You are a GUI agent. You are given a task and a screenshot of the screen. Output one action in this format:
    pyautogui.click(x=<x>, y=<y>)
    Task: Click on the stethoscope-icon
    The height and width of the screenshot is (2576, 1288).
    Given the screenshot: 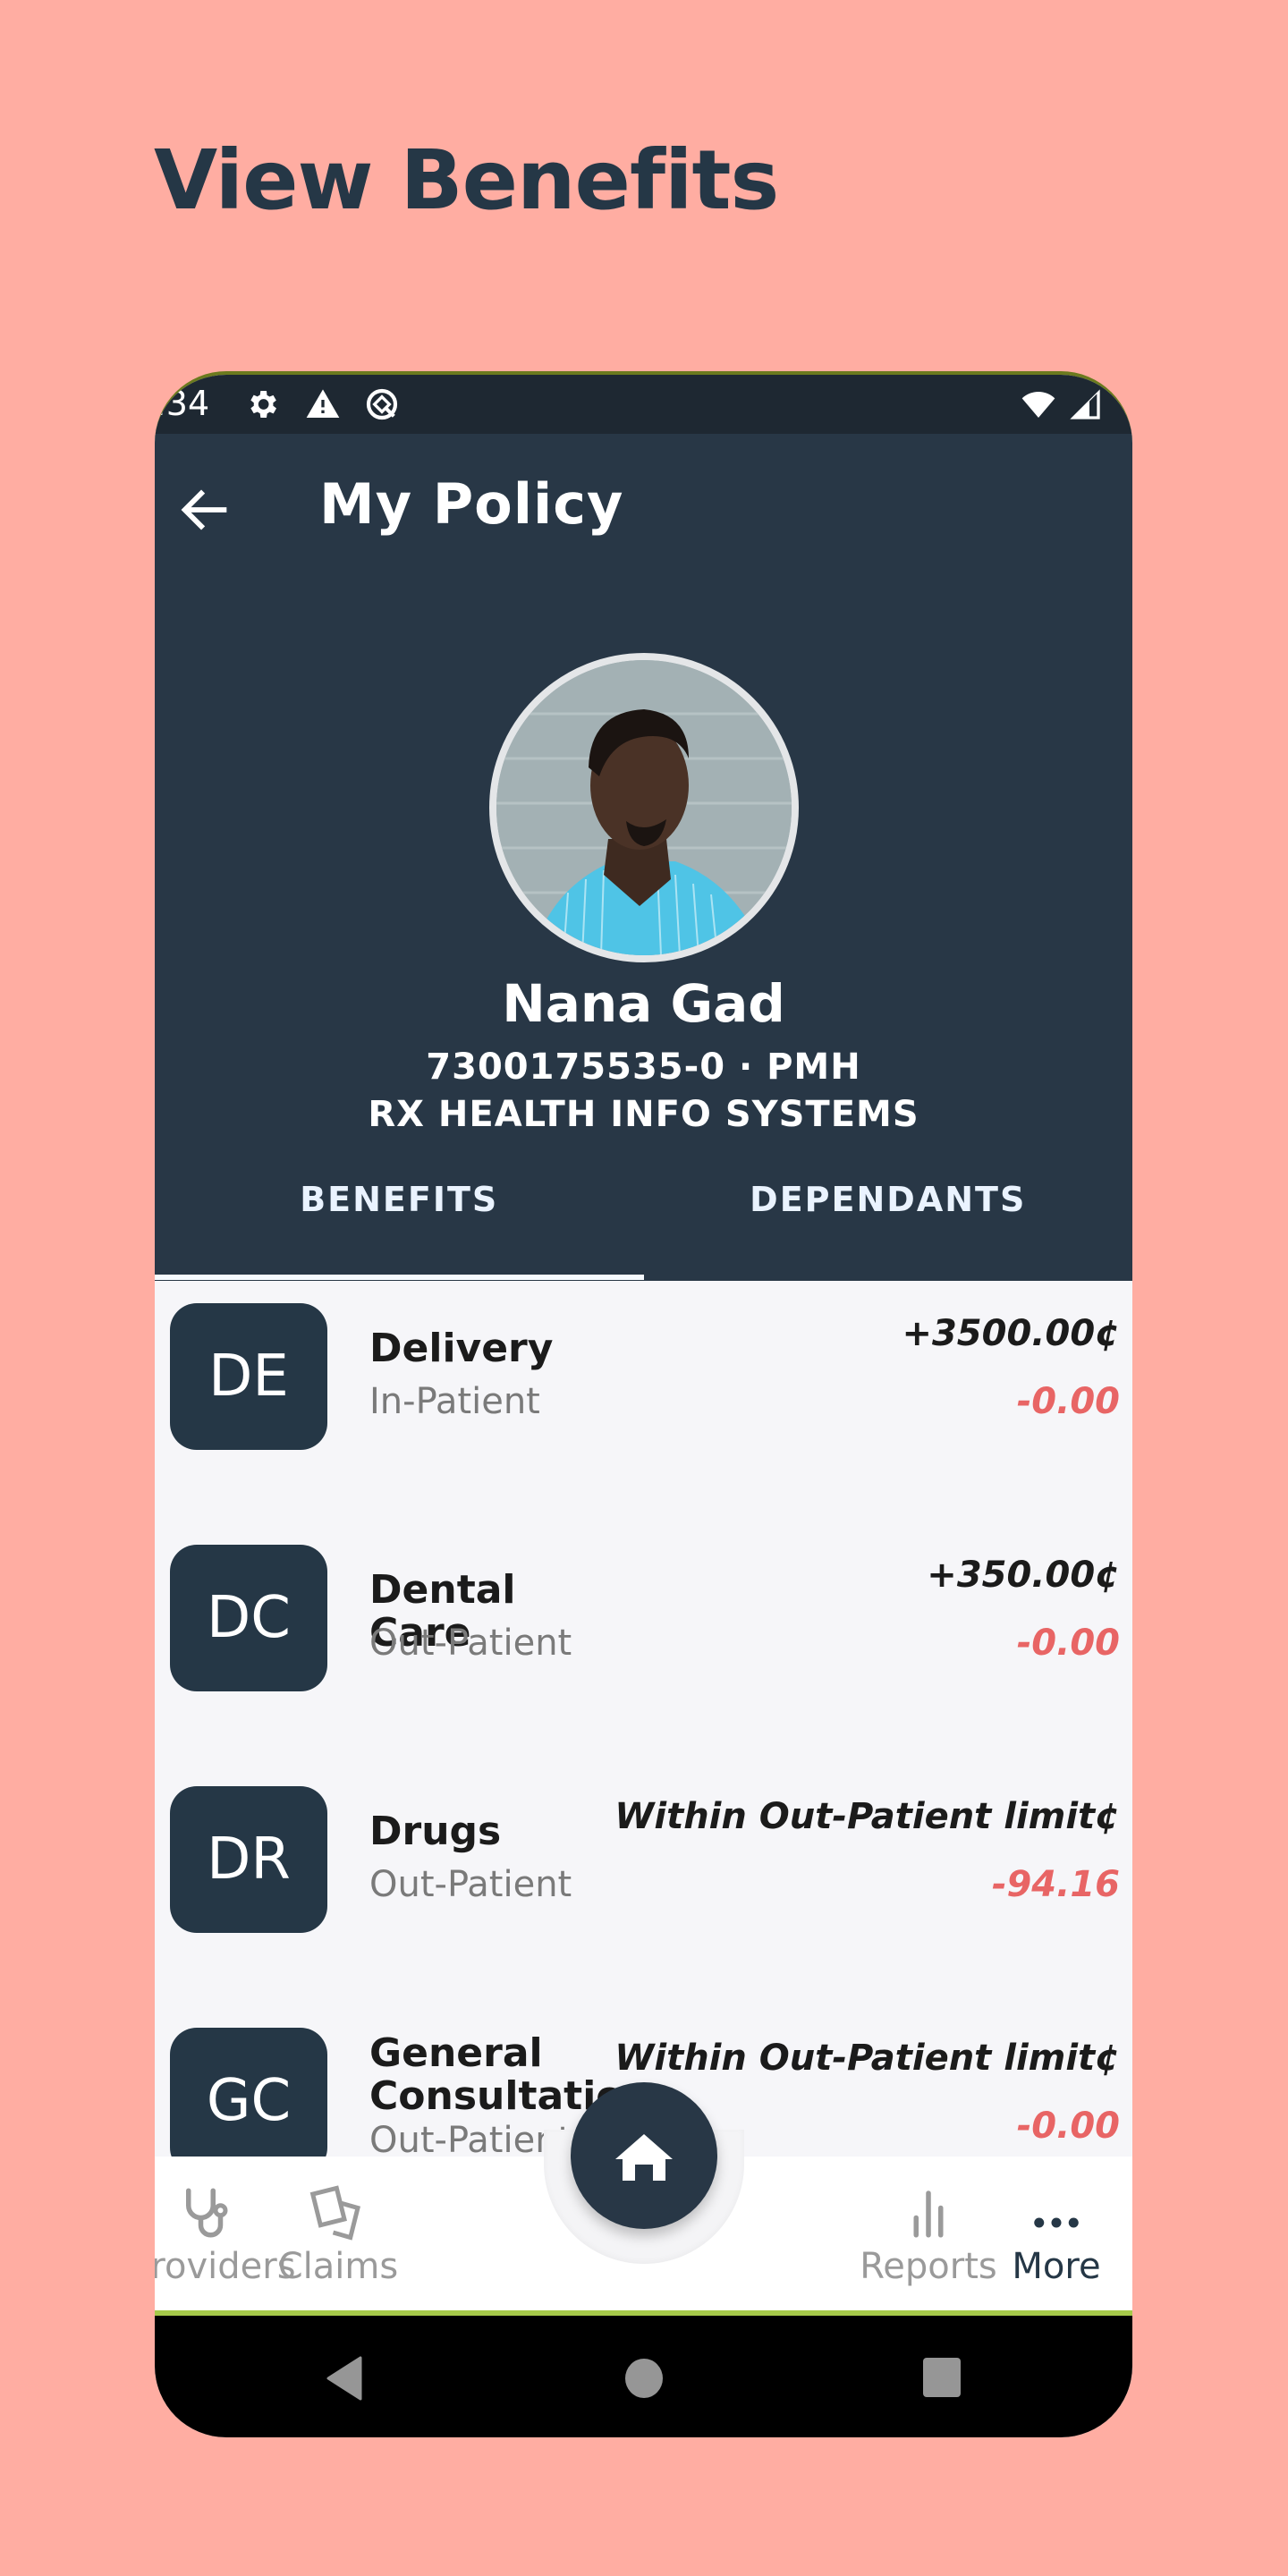 What is the action you would take?
    pyautogui.click(x=207, y=2213)
    